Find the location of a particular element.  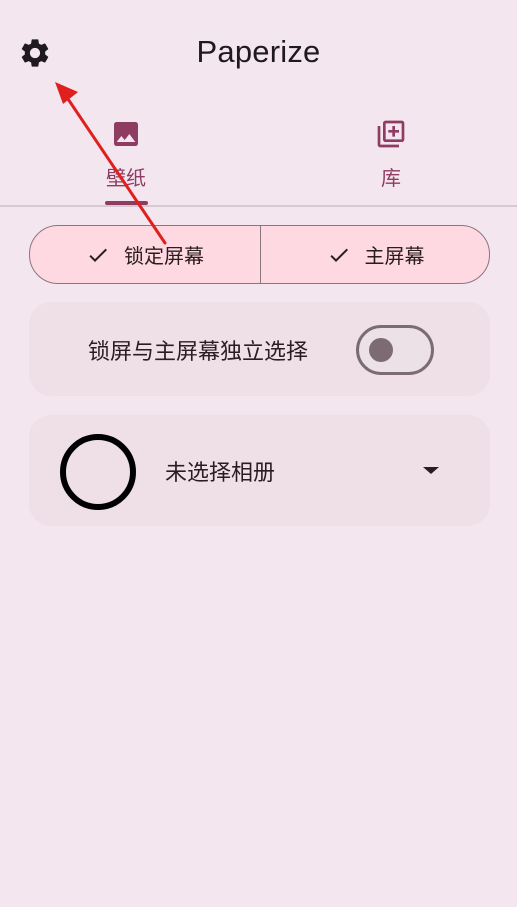

app-title: Paperize is located at coordinates (258, 51).